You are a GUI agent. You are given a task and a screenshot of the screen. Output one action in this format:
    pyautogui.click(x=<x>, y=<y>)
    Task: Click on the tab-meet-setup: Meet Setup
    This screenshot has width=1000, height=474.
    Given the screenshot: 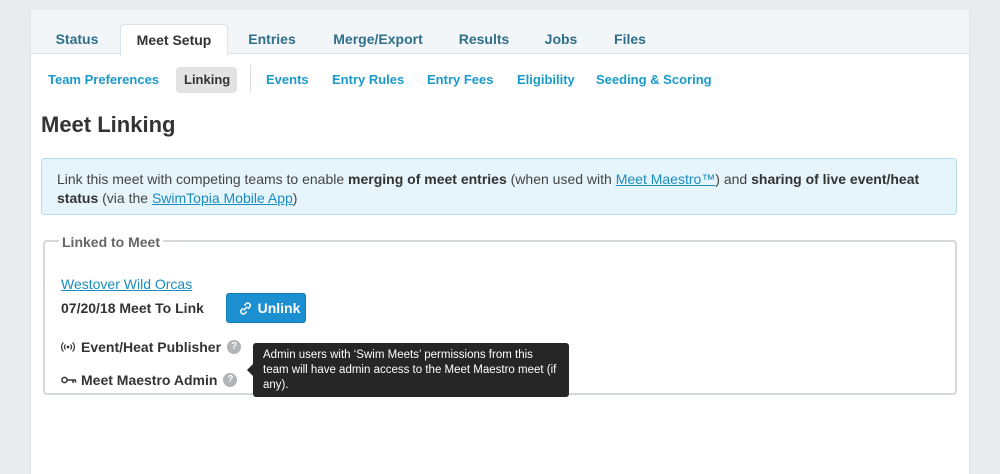 What is the action you would take?
    pyautogui.click(x=174, y=40)
    